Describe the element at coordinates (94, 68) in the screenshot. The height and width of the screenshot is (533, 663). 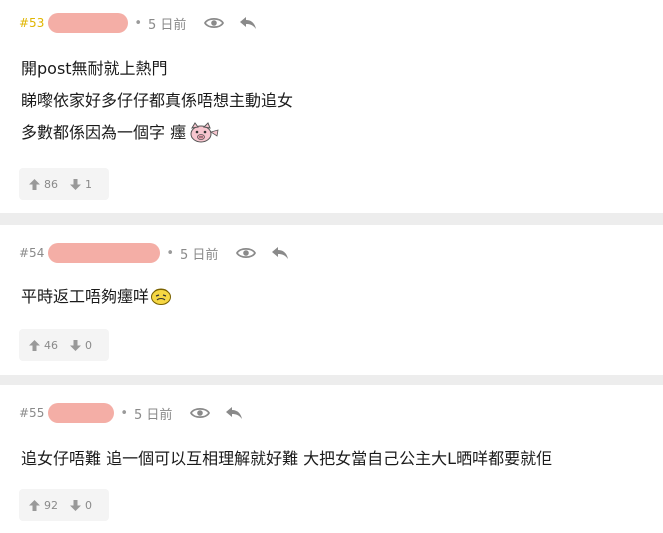
I see `comment-line: 開post無耐就上熱門` at that location.